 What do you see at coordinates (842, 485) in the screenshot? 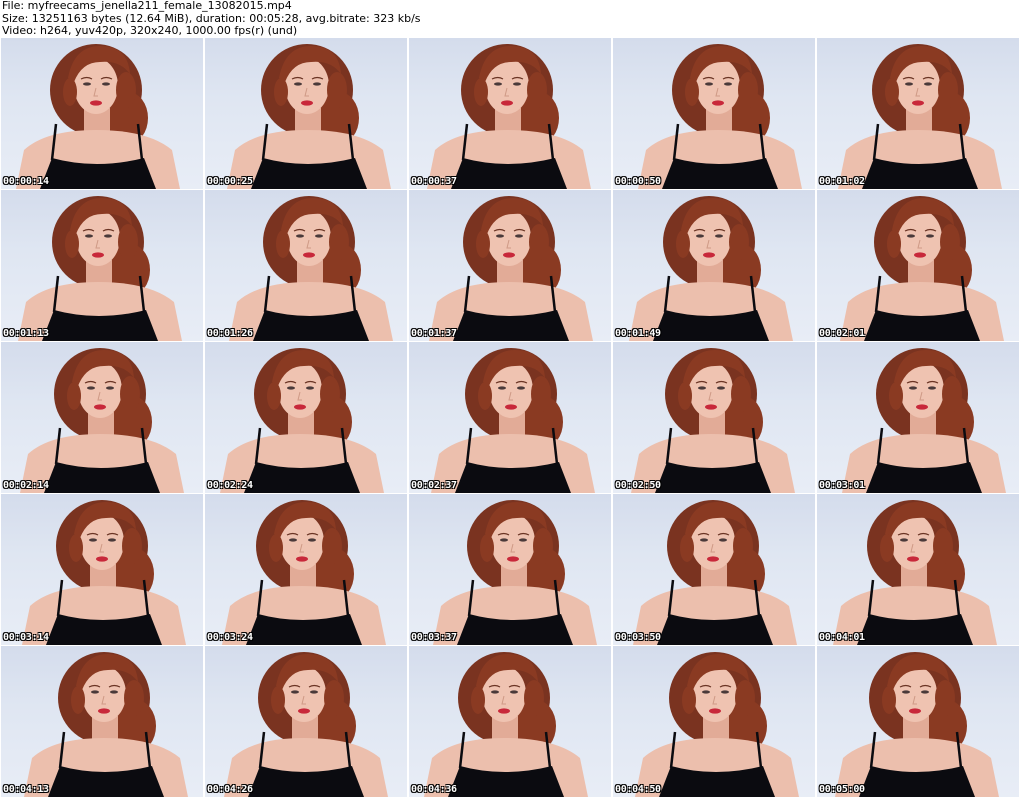
I see `thumbnail-timestamp: 00:03:01` at bounding box center [842, 485].